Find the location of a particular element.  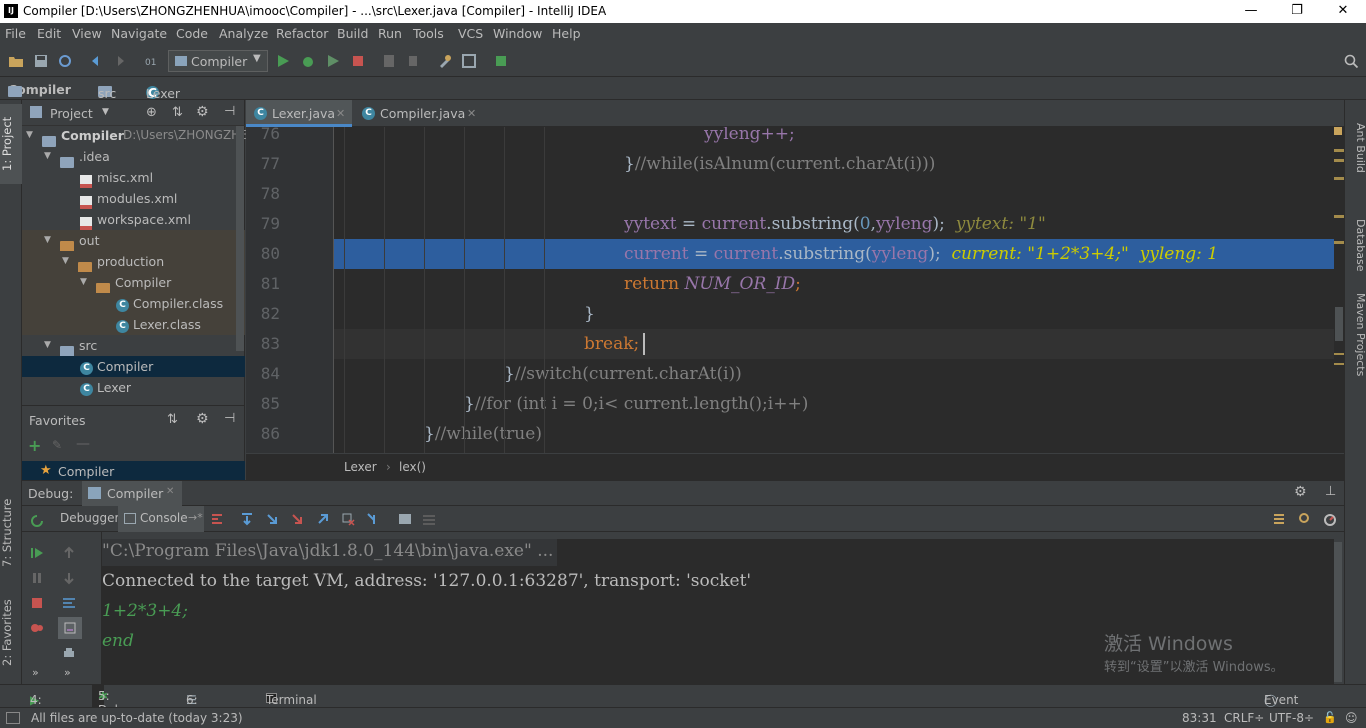

debug-session-tab: Compiler ✕ is located at coordinates (132, 493).